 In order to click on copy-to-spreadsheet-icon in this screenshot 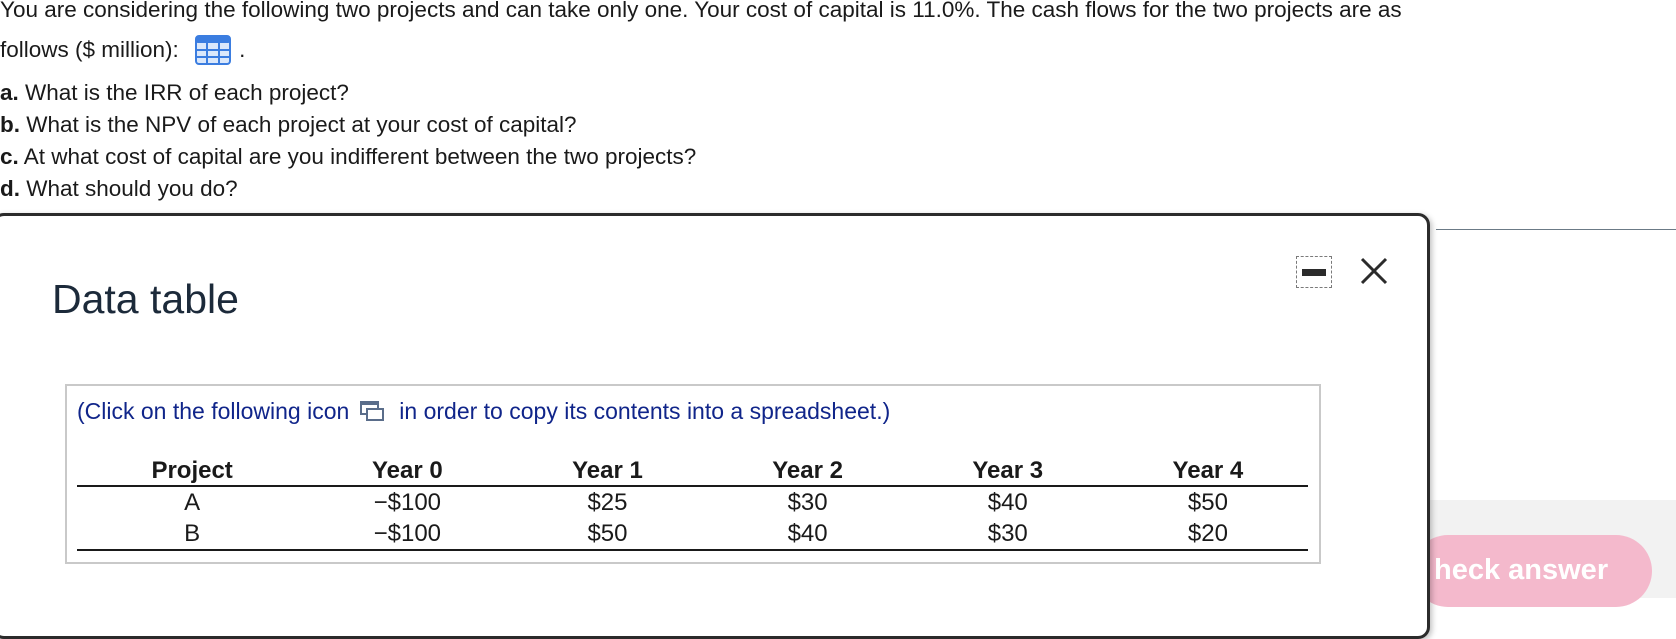, I will do `click(372, 411)`.